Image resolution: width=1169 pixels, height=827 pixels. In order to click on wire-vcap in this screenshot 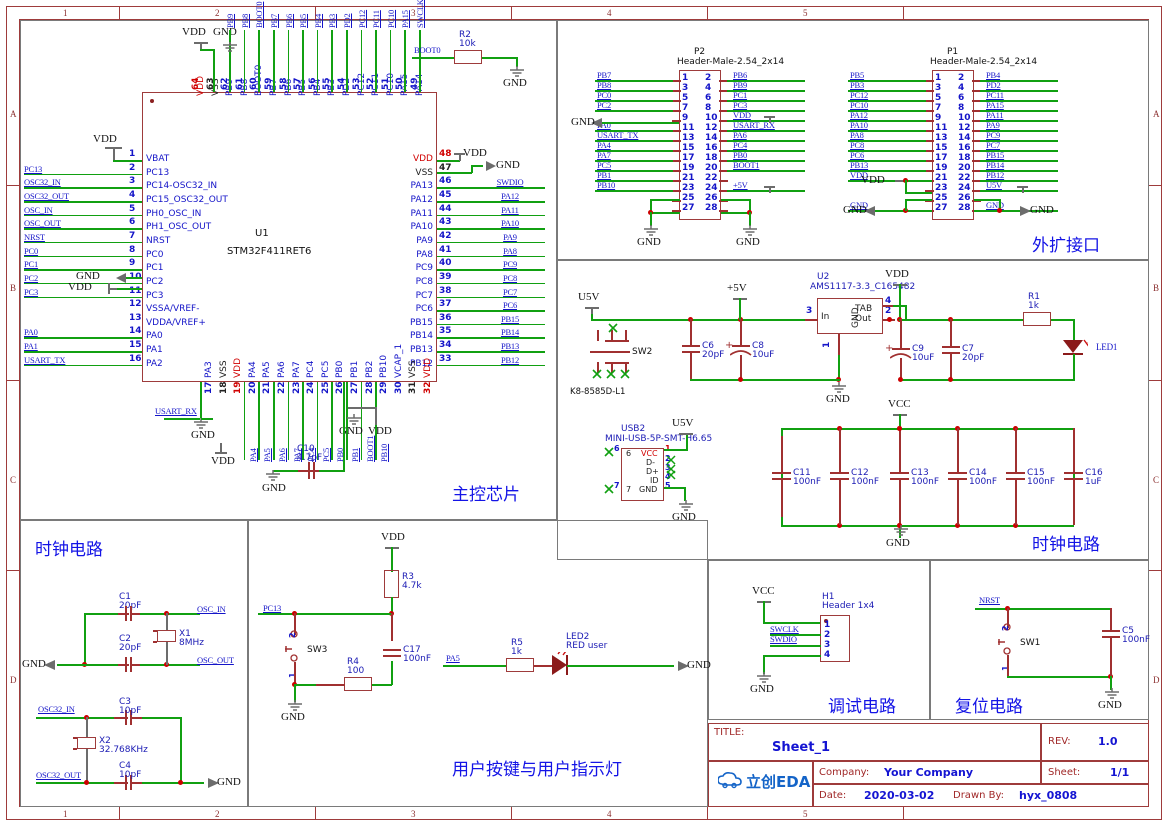, I will do `click(344, 427)`.